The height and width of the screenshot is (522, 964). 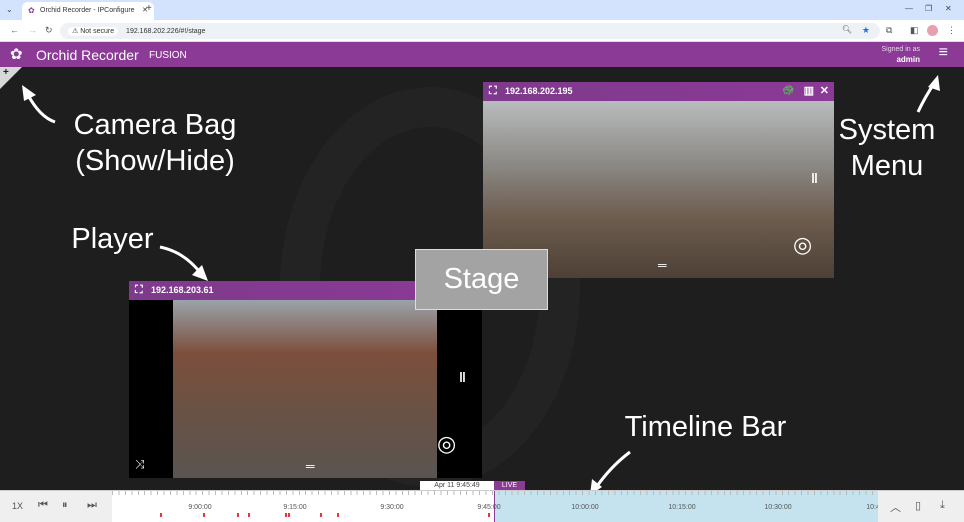 I want to click on minimize-icon: —, so click(x=909, y=8).